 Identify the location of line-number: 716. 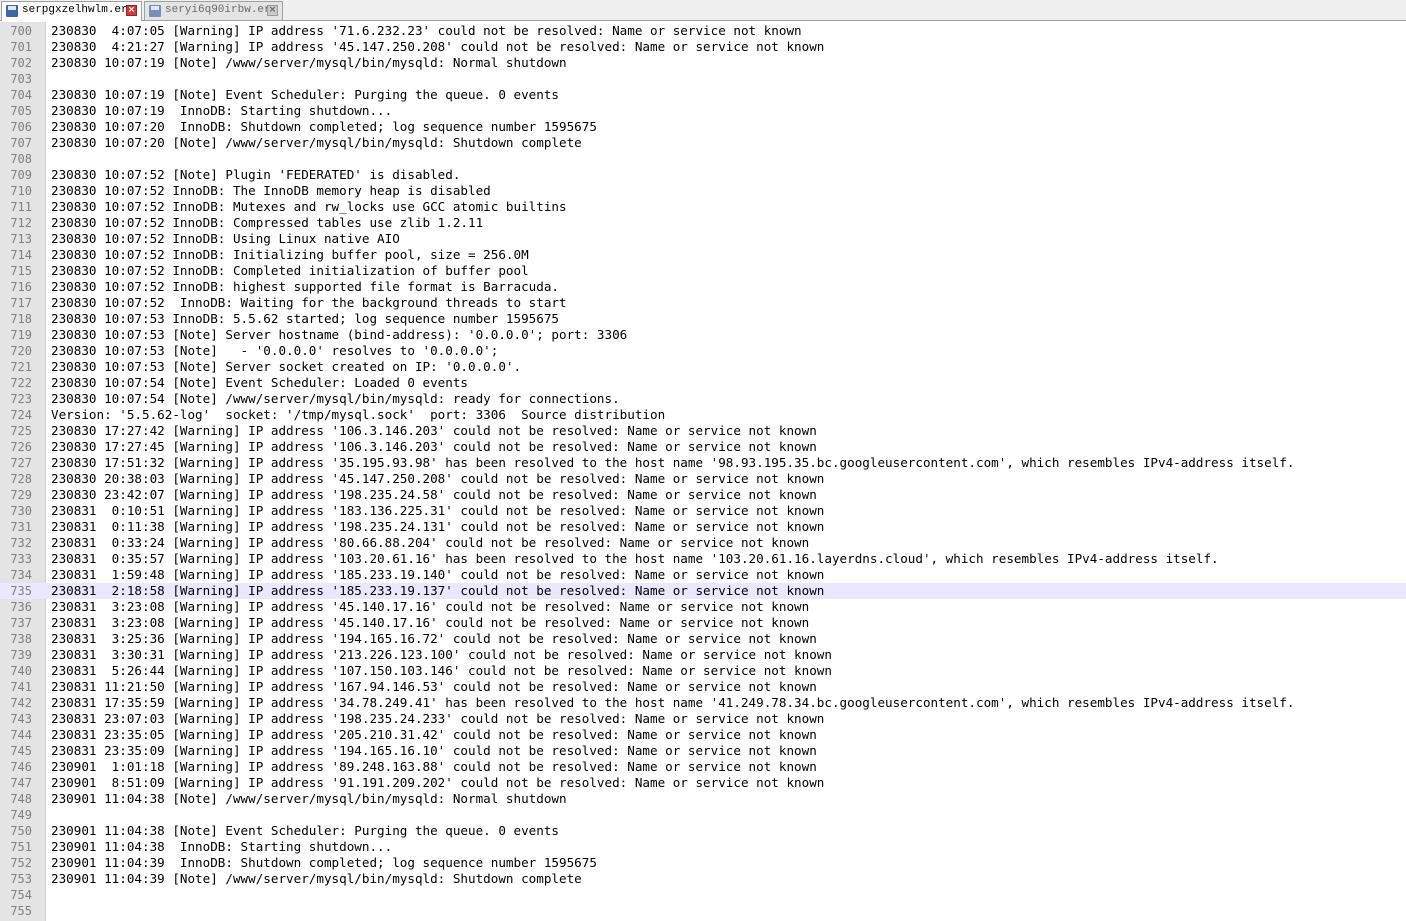
(21, 287).